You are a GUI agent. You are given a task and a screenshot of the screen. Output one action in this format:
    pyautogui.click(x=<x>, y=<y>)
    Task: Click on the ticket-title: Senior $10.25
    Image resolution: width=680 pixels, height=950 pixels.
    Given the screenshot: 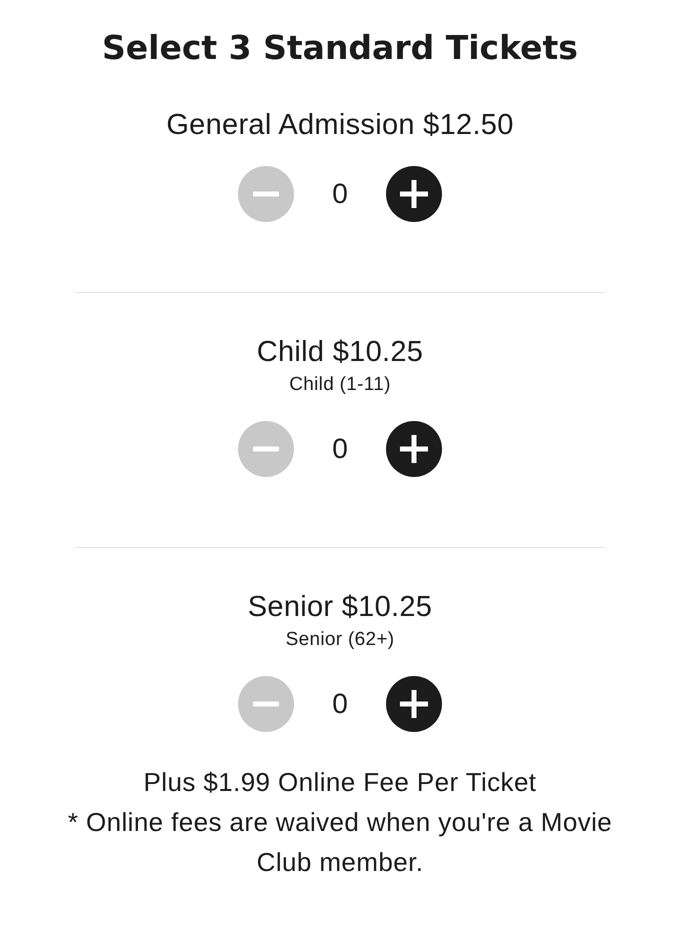 What is the action you would take?
    pyautogui.click(x=340, y=607)
    